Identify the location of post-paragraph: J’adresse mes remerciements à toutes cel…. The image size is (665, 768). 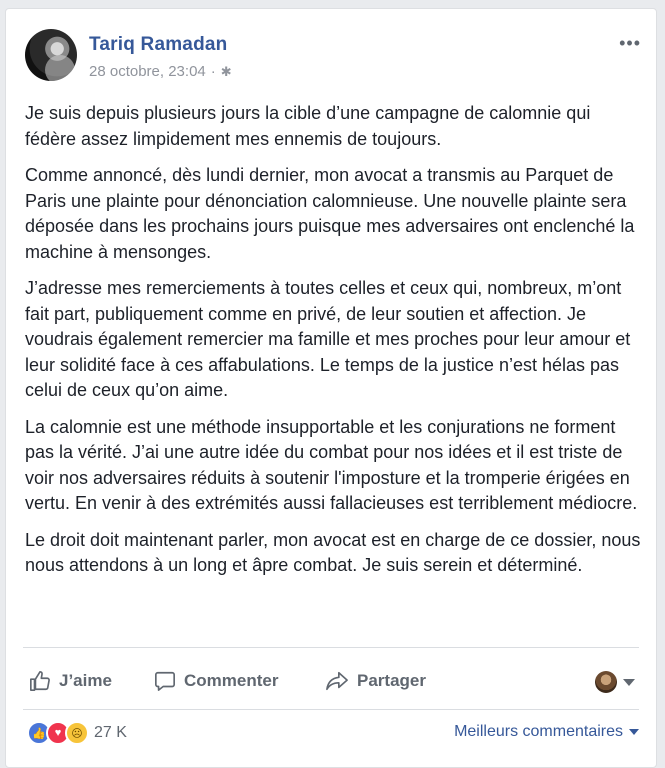
(328, 339).